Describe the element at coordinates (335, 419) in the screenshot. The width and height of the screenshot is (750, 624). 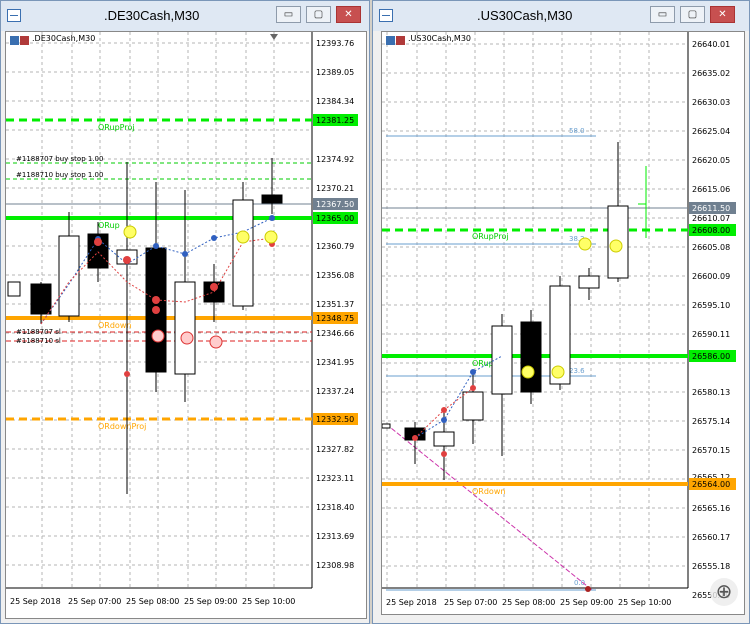
I see `price-badge-text: 12332.50` at that location.